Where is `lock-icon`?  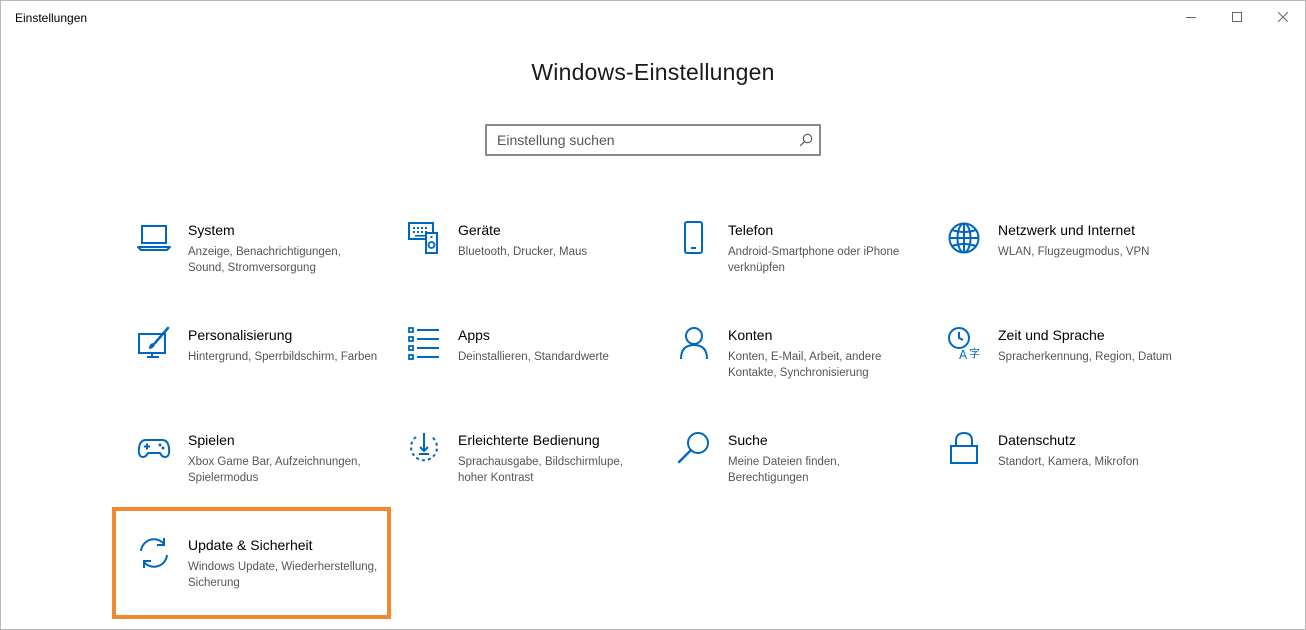
lock-icon is located at coordinates (964, 447).